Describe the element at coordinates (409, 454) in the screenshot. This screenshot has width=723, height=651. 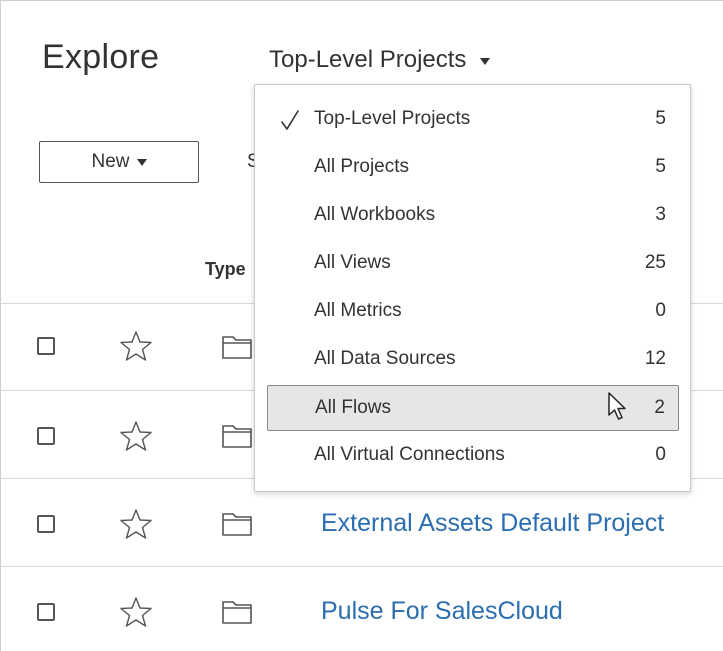
I see `menu-item-label: All Virtual Connections` at that location.